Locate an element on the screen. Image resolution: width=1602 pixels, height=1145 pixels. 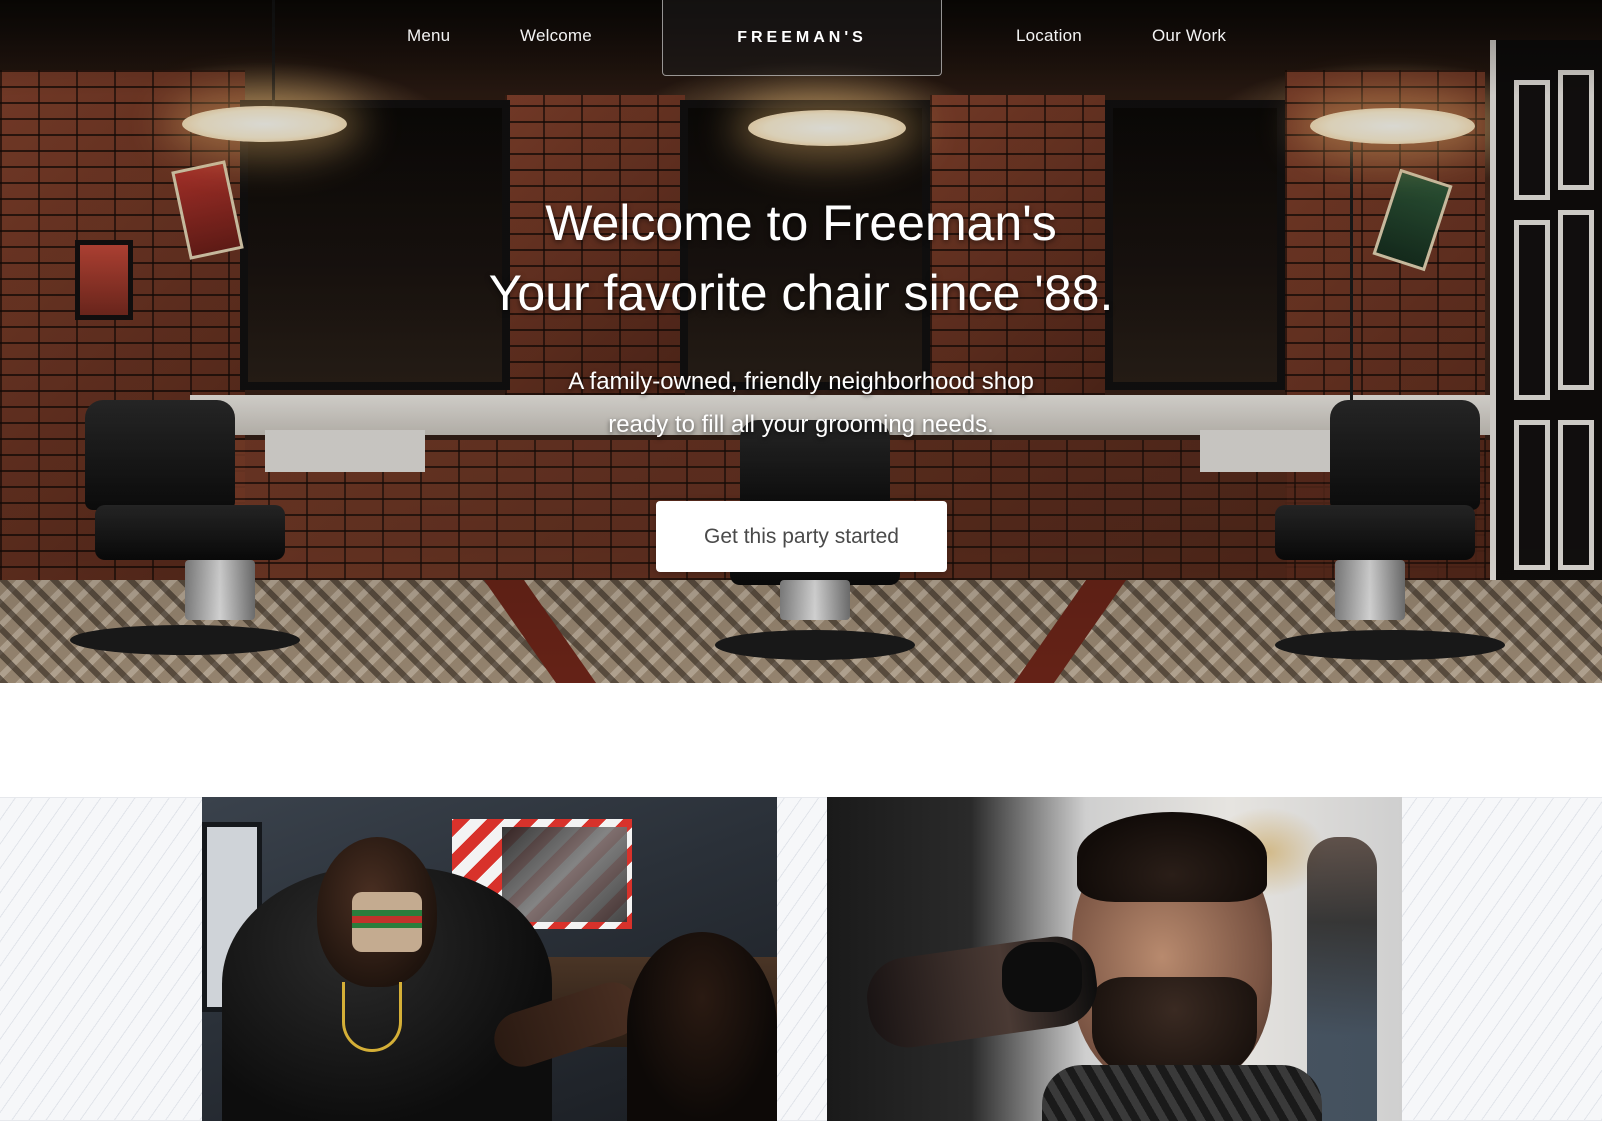
nav-link-location: Location is located at coordinates (1049, 36).